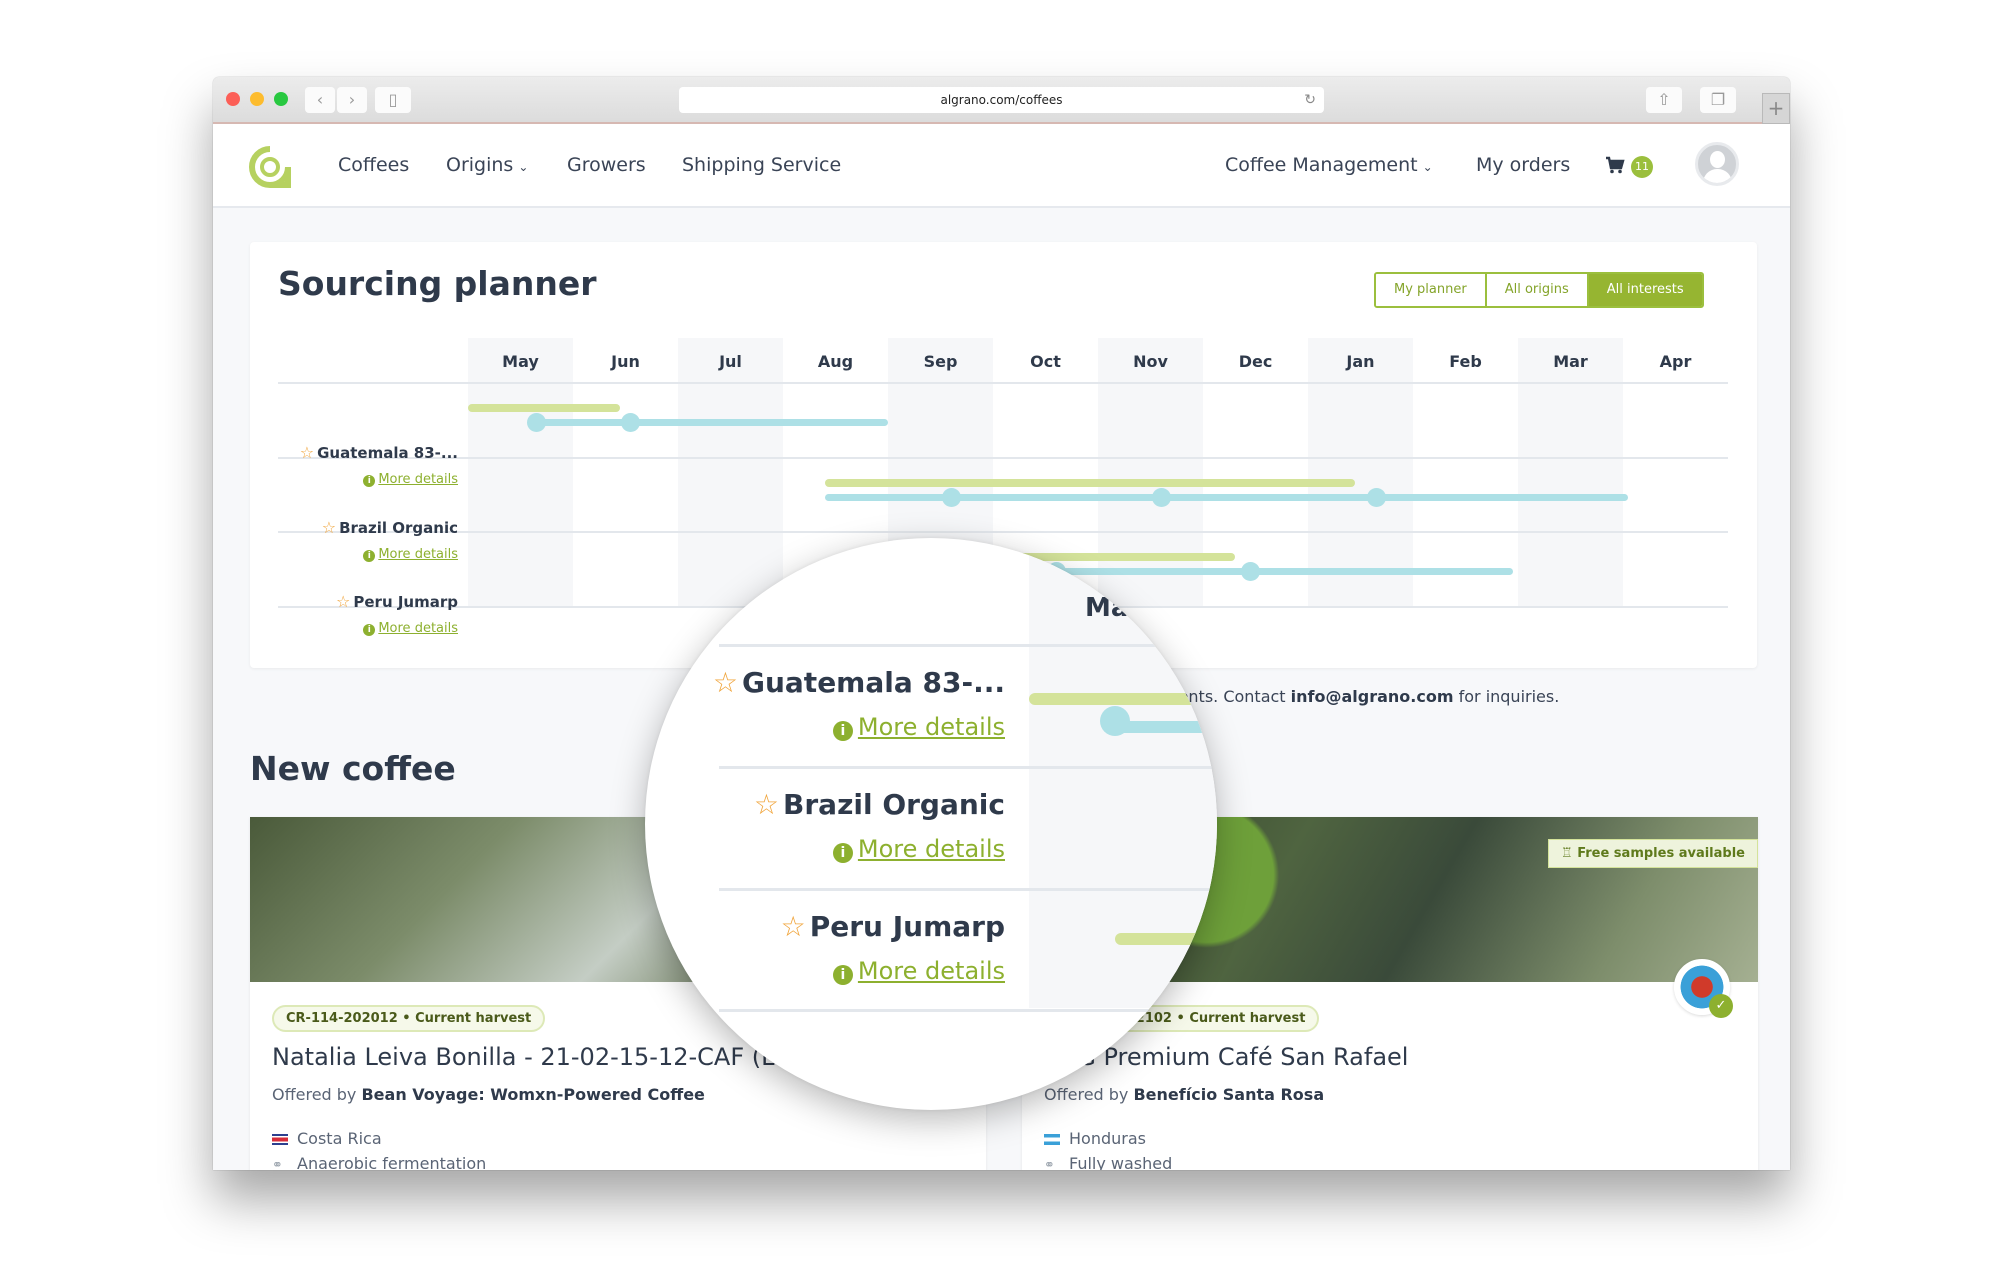 This screenshot has width=2000, height=1262. I want to click on new-coffees-heading: New coffee, so click(353, 768).